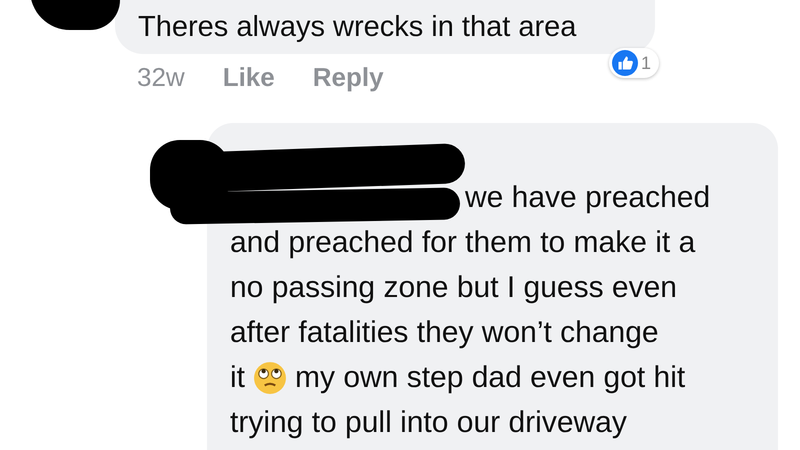  I want to click on comment-text-line: we have preached, so click(587, 198).